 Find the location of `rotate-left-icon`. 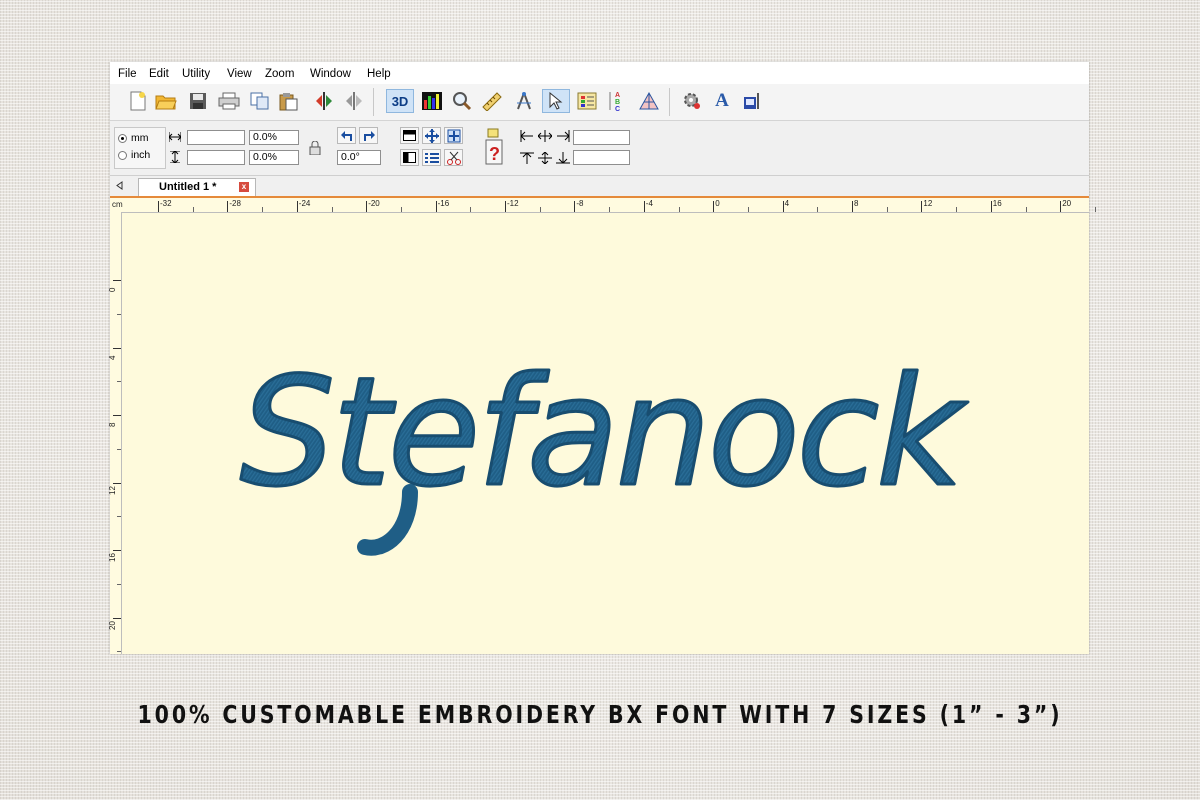

rotate-left-icon is located at coordinates (346, 135).